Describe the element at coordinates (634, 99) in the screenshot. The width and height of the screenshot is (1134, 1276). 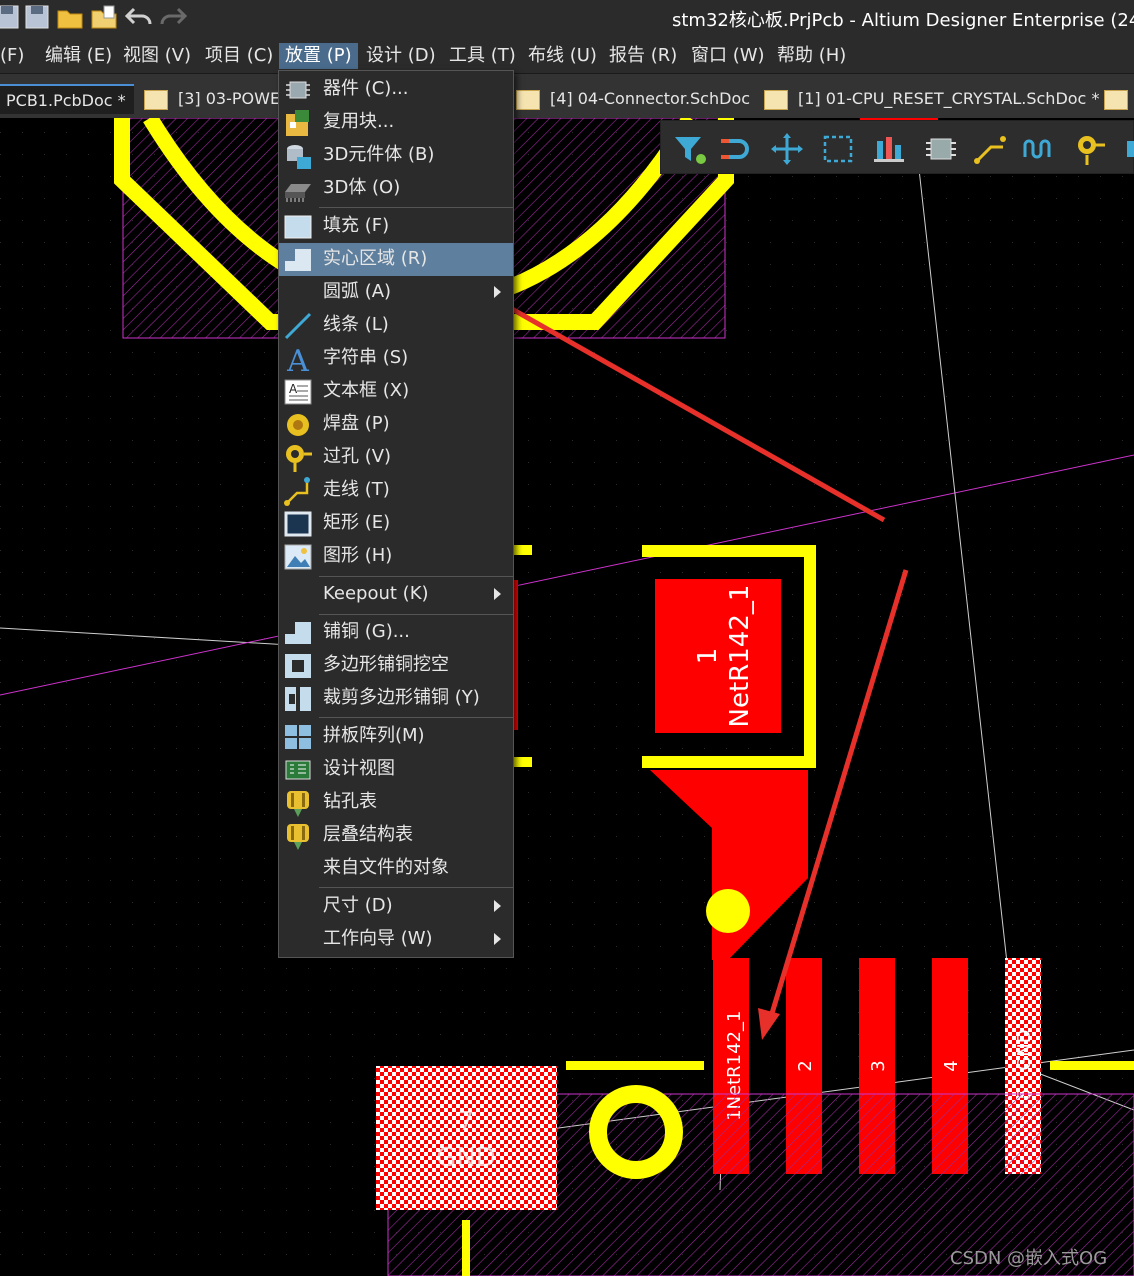
I see `tab-connector-schdoc: [4] 04-Connector.SchDoc` at that location.